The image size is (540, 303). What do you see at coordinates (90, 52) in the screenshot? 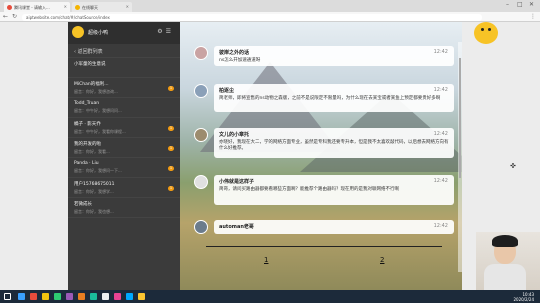
I see `back-label: 返回群列表` at bounding box center [90, 52].